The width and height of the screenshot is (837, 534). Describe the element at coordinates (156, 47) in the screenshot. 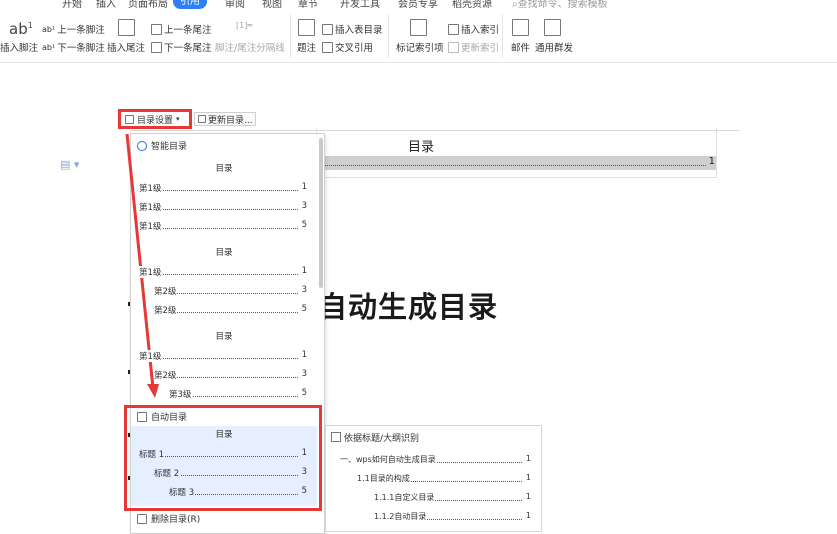

I see `next-endnote-icon` at that location.